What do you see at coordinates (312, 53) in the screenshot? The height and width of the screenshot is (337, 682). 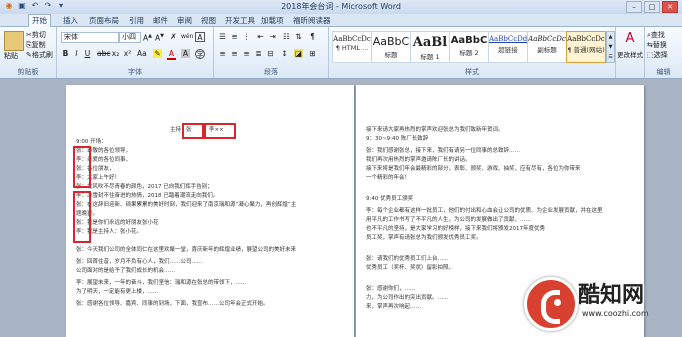 I see `borders-icon: ⊞` at bounding box center [312, 53].